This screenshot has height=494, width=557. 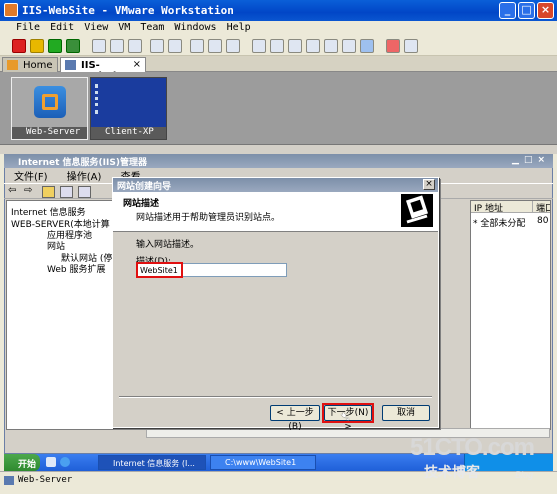 I want to click on forward-icon: ⇨, so click(x=28, y=190).